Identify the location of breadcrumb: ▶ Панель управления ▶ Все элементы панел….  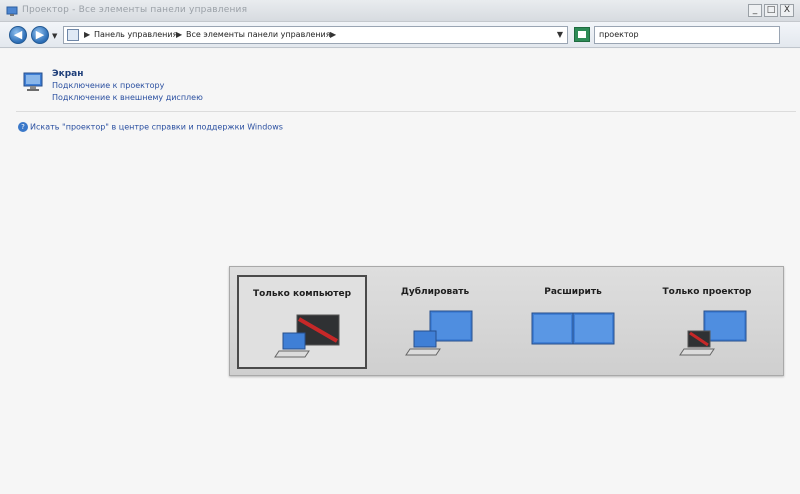
(315, 35).